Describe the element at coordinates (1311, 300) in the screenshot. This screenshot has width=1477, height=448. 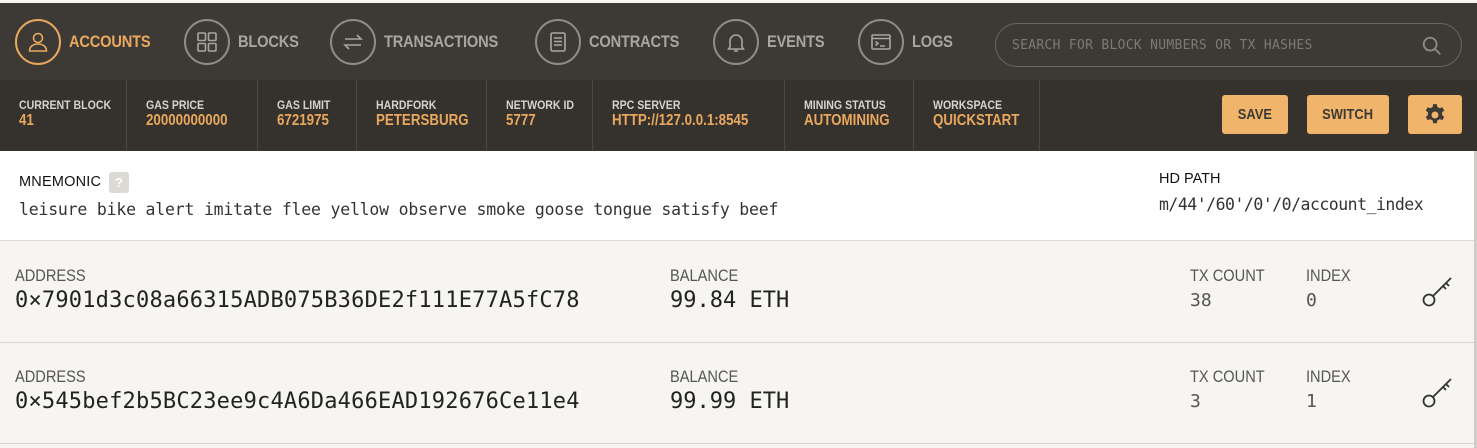
I see `index-value: 0` at that location.